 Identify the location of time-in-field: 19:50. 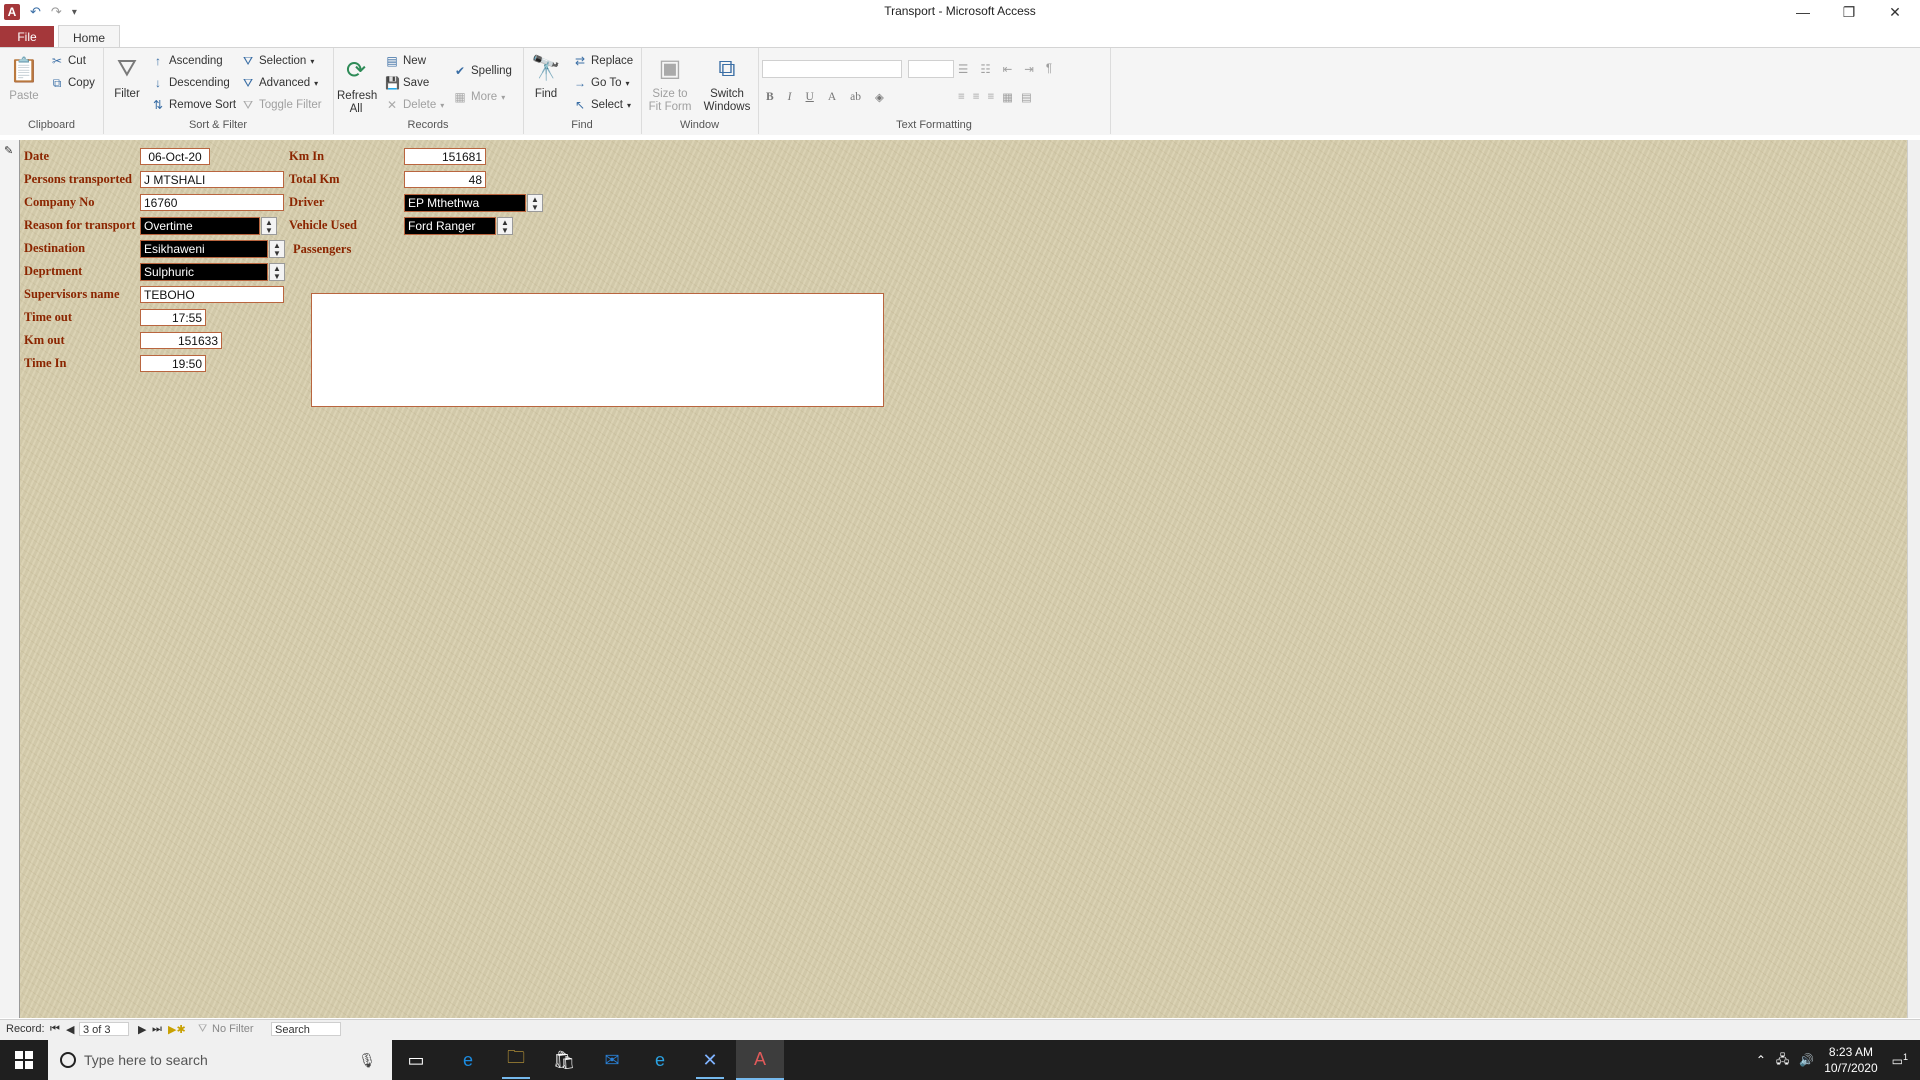
(173, 363).